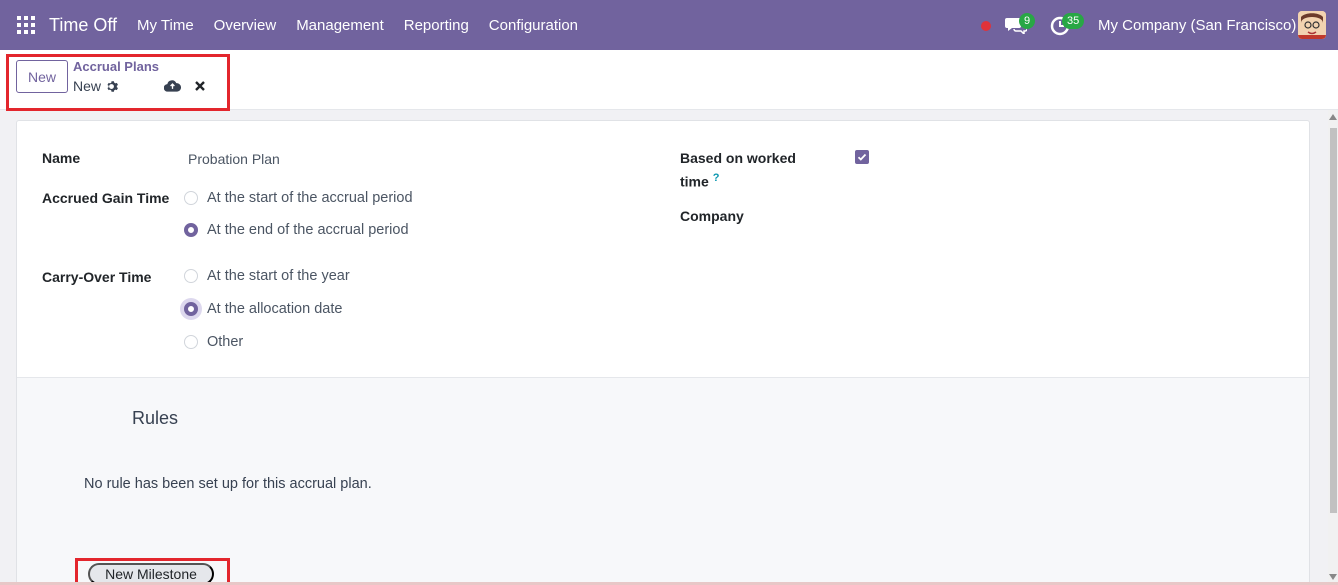  Describe the element at coordinates (83, 25) in the screenshot. I see `app-title: Time Off` at that location.